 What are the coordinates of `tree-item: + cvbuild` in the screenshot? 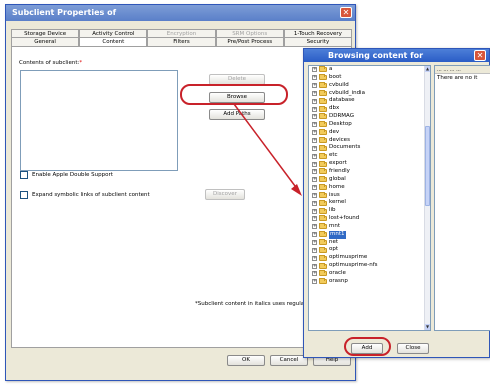 It's located at (369, 86).